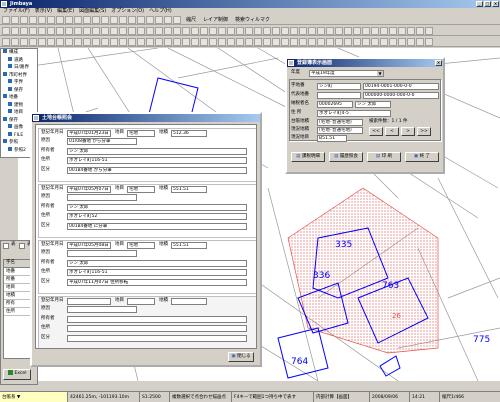  Describe the element at coordinates (392, 131) in the screenshot. I see `nav-prev-button: <` at that location.